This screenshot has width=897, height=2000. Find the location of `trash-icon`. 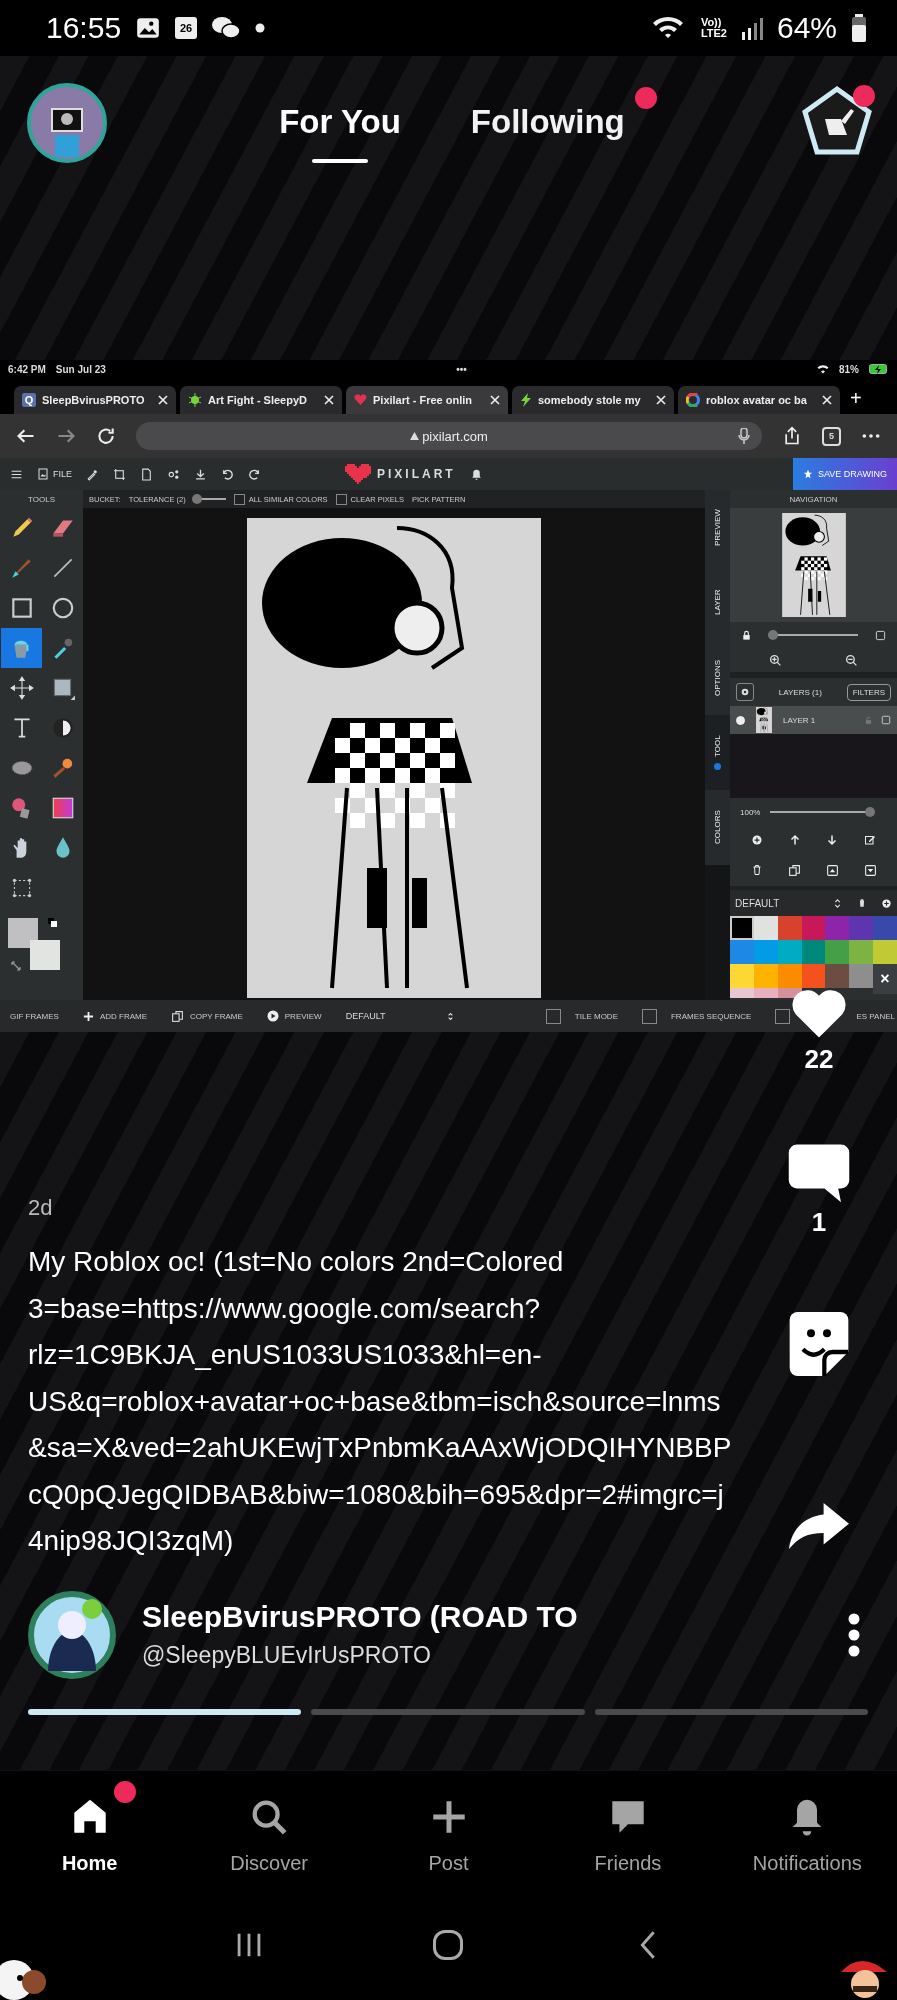

trash-icon is located at coordinates (862, 903).